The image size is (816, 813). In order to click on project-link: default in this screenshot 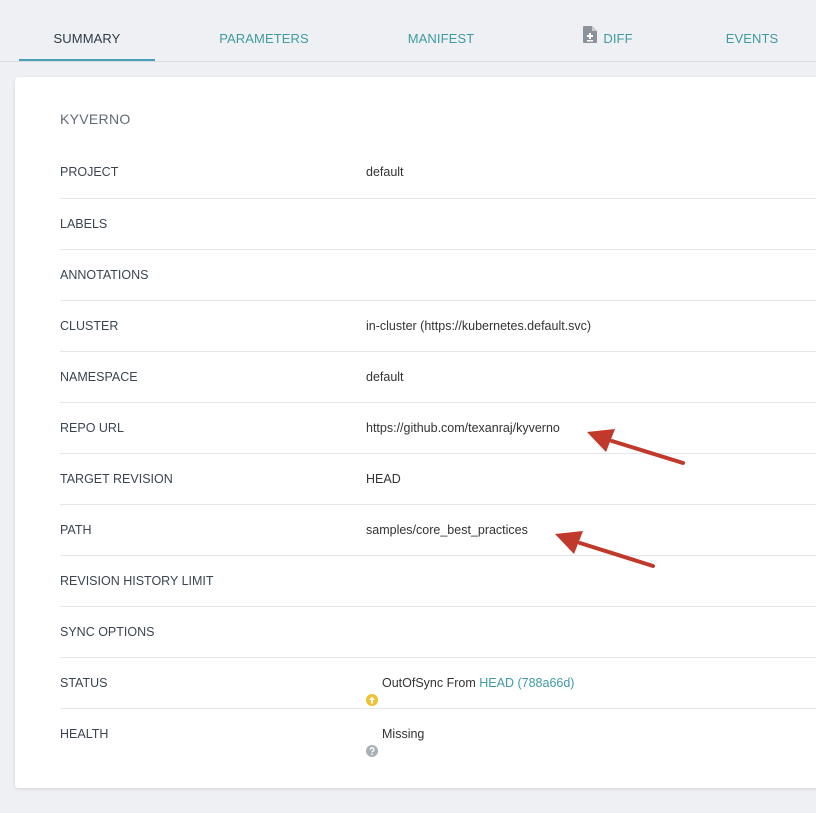, I will do `click(385, 172)`.